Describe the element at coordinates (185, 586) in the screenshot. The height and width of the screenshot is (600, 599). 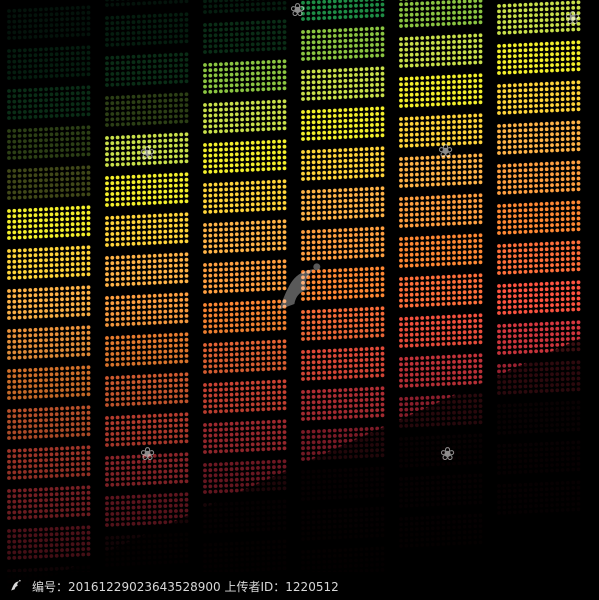
I see `watermark-caption-text: 编号：20161229023643528900 上传者ID：1220512` at that location.